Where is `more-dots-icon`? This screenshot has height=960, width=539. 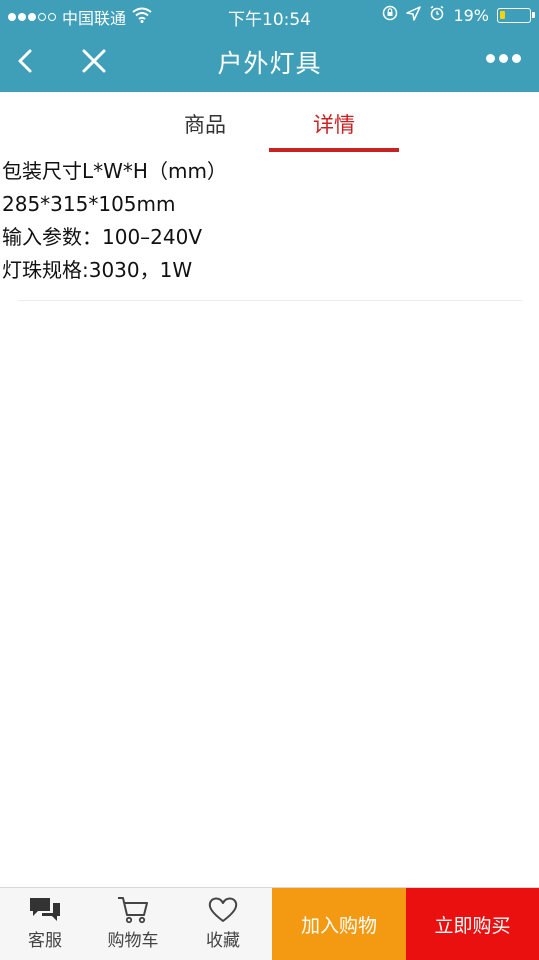 more-dots-icon is located at coordinates (490, 58).